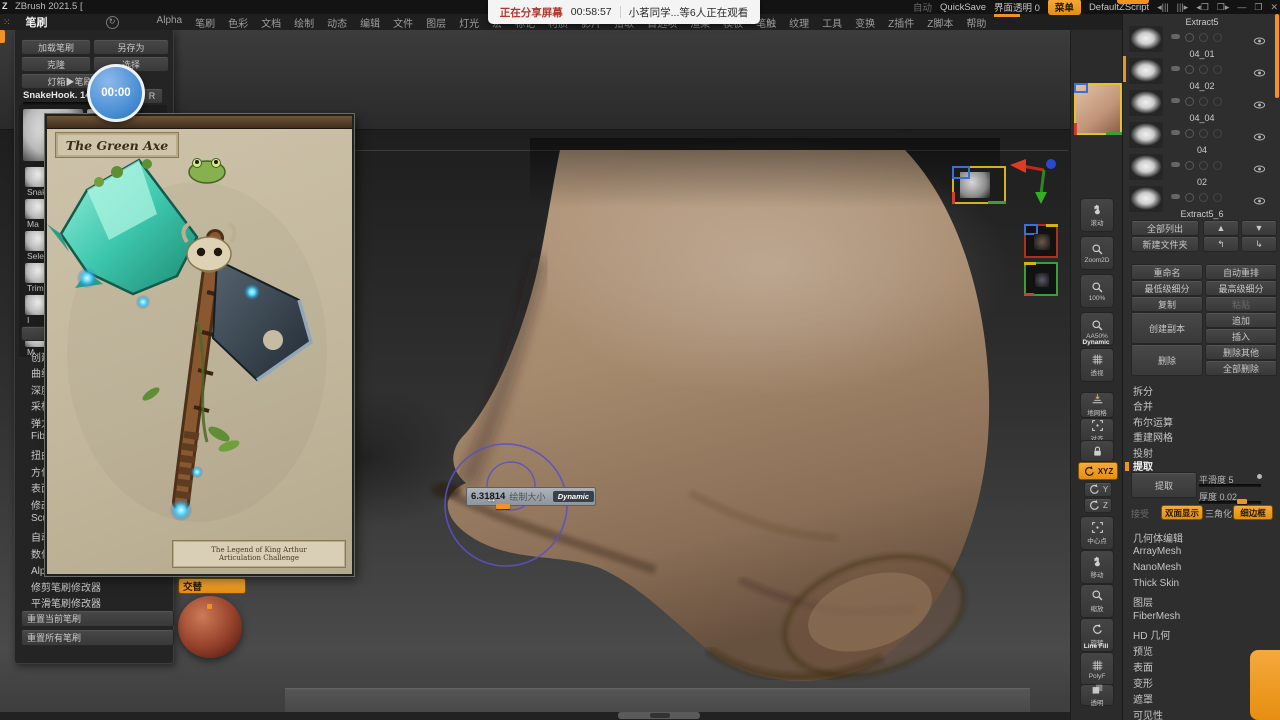 This screenshot has width=1280, height=720. I want to click on 缩放-button: 缩放, so click(1097, 601).